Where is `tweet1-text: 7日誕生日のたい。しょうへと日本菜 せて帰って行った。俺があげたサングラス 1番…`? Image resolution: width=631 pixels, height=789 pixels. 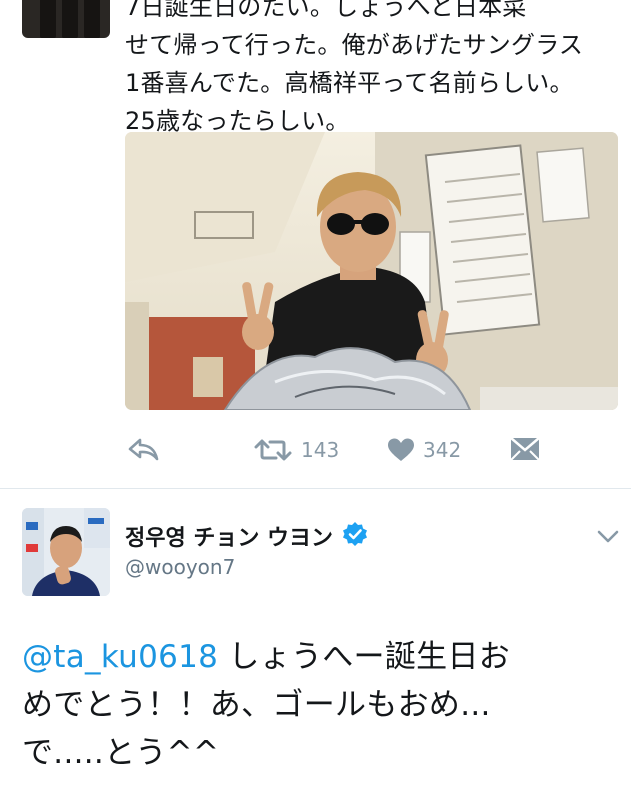 tweet1-text: 7日誕生日のたい。しょうへと日本菜 せて帰って行った。俺があげたサングラス 1番… is located at coordinates (375, 70).